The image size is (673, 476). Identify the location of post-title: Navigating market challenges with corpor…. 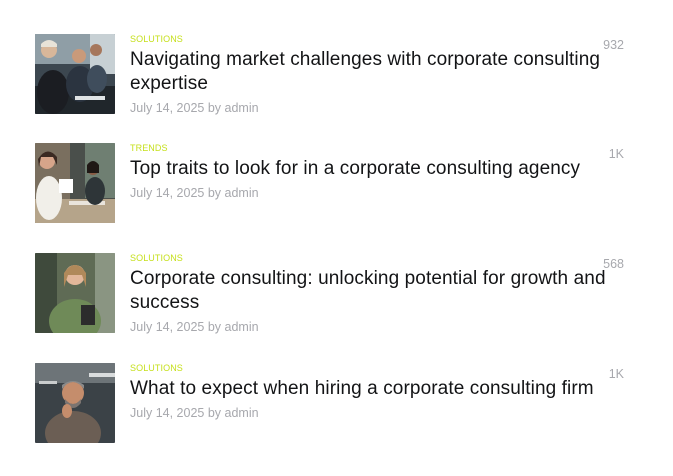
(370, 72).